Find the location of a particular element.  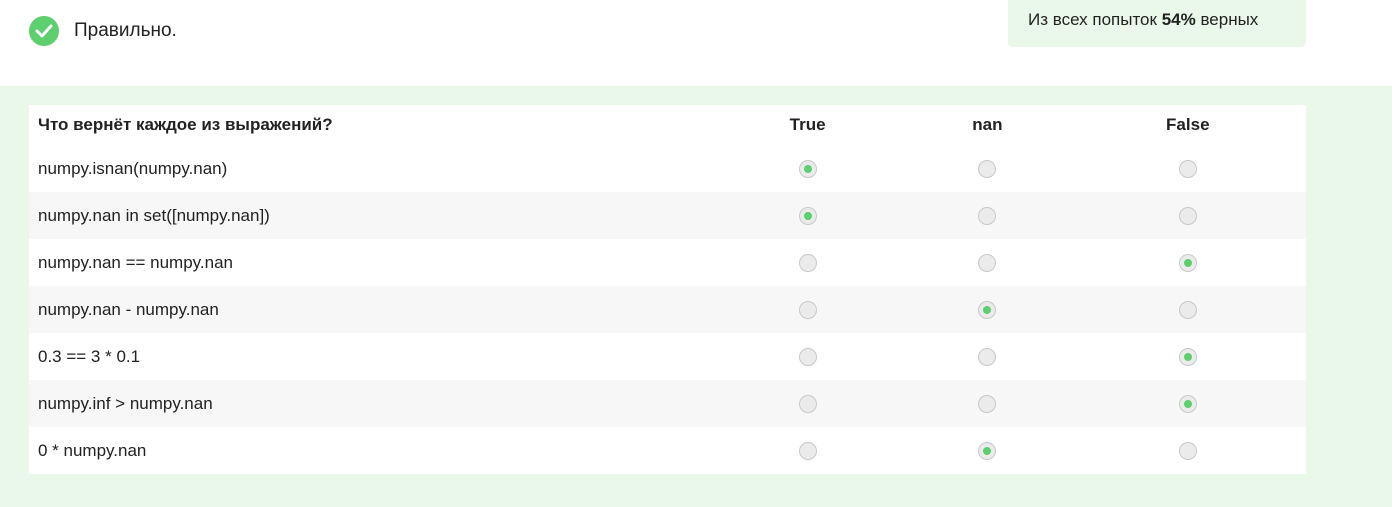

matrix-question: Что вернёт каждое из выражений? is located at coordinates (185, 124).